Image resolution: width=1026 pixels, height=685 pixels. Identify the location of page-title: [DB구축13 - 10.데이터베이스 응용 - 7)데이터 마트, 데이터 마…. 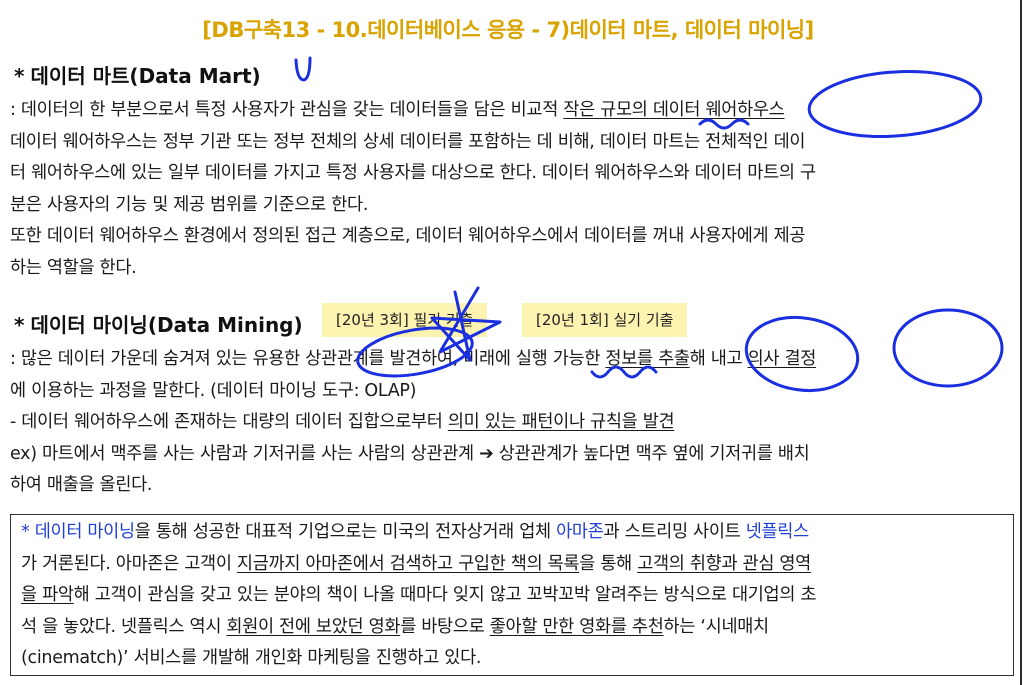
(508, 30).